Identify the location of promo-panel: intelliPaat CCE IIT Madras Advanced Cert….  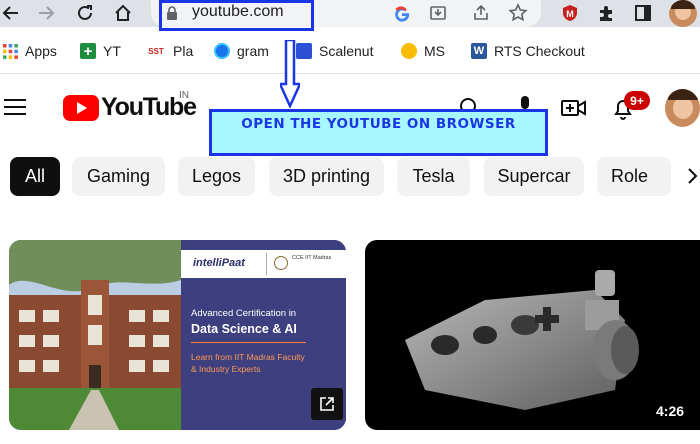
(263, 335).